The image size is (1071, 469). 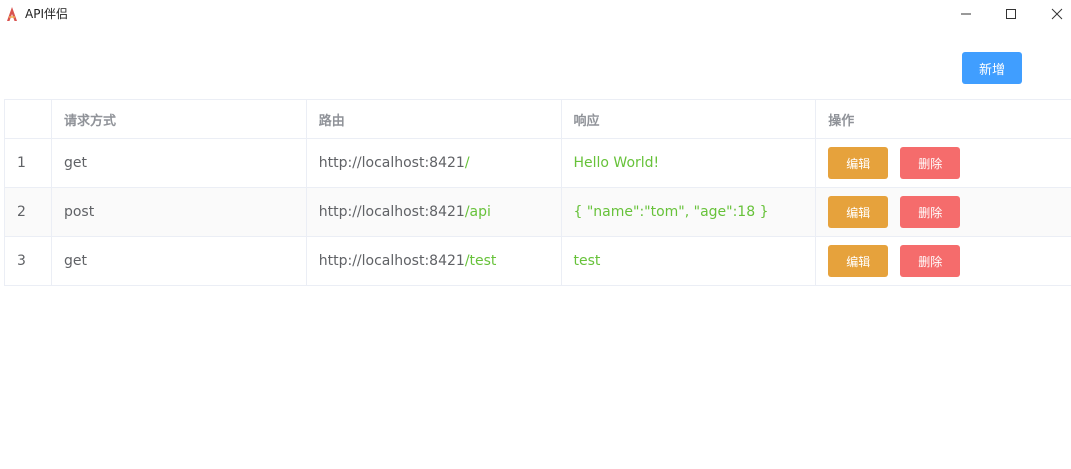 What do you see at coordinates (467, 163) in the screenshot?
I see `route-path: /` at bounding box center [467, 163].